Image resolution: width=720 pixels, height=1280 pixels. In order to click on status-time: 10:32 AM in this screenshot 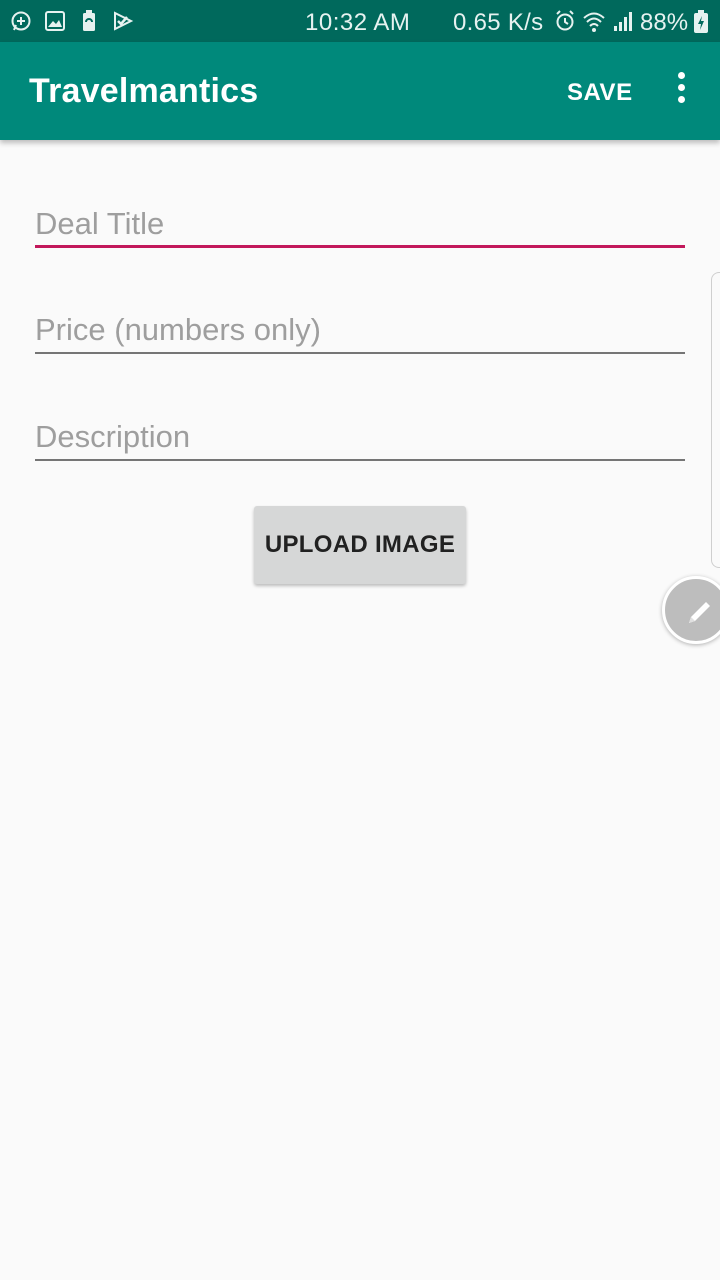, I will do `click(358, 22)`.